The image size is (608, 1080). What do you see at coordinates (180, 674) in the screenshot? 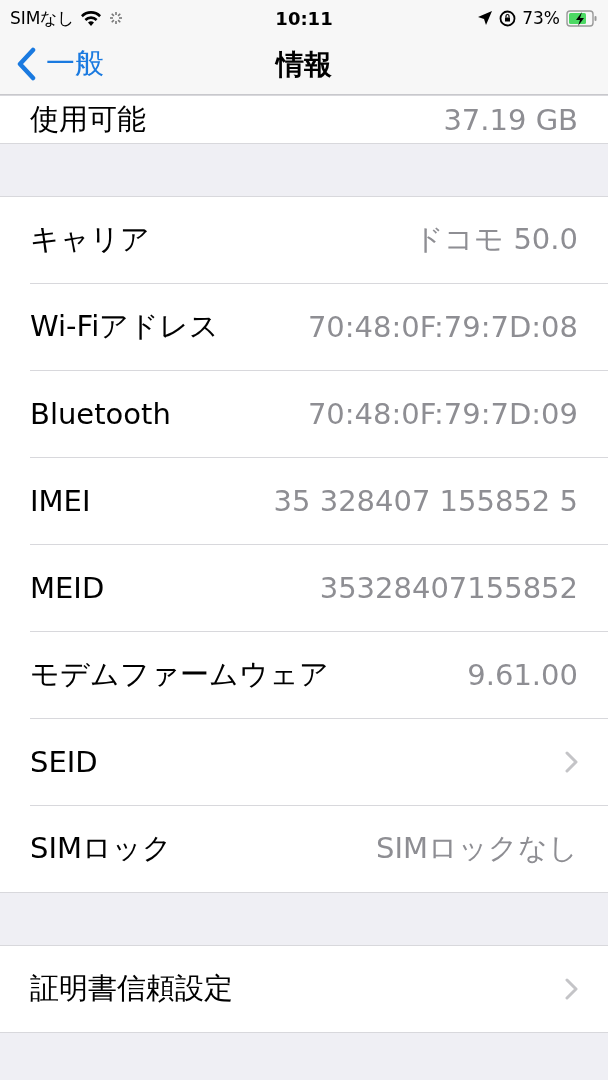
I see `row-label: モデムファームウェア` at bounding box center [180, 674].